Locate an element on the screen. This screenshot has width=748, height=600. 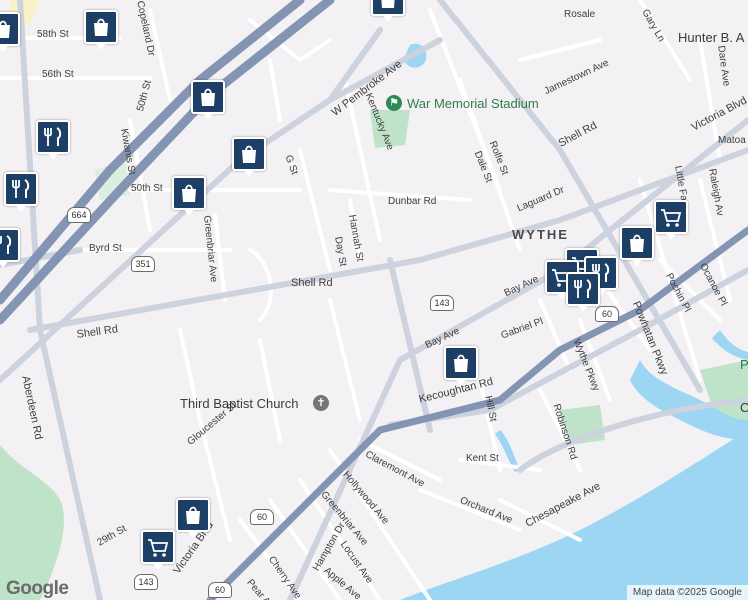
street-label: Matoa is located at coordinates (732, 140).